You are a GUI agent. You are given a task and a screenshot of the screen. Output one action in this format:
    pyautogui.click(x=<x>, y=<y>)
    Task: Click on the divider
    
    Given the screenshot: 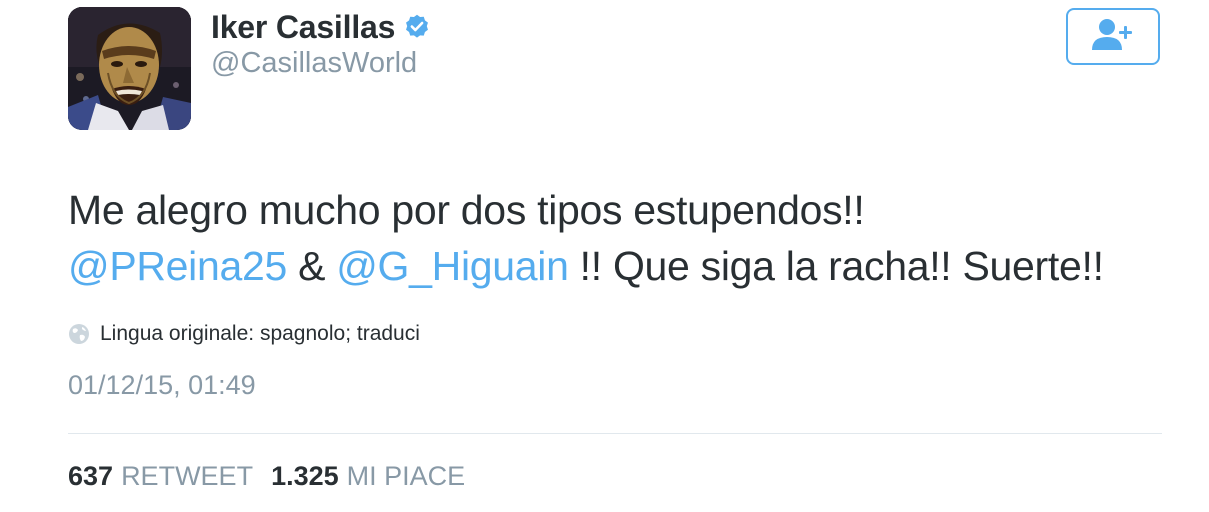 What is the action you would take?
    pyautogui.click(x=615, y=433)
    